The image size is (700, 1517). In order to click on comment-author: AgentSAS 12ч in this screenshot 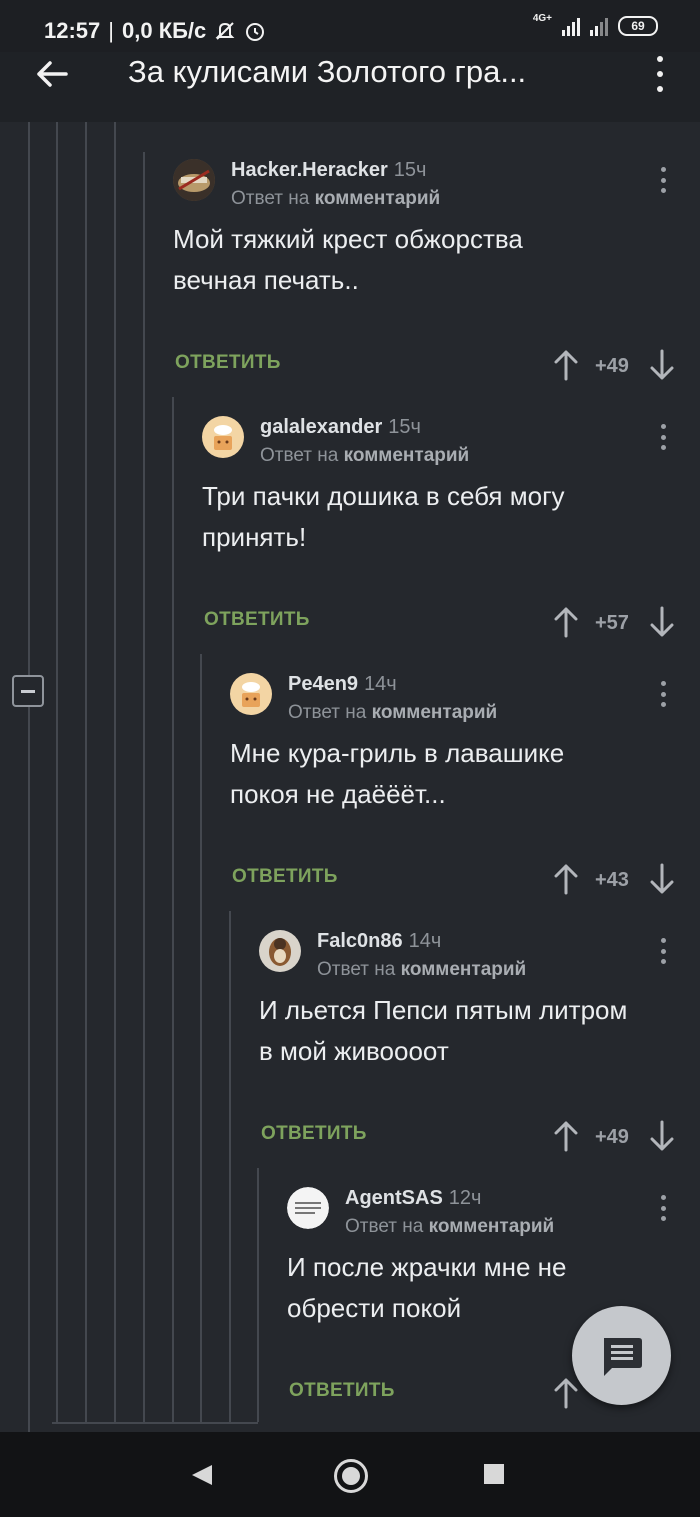, I will do `click(413, 1198)`.